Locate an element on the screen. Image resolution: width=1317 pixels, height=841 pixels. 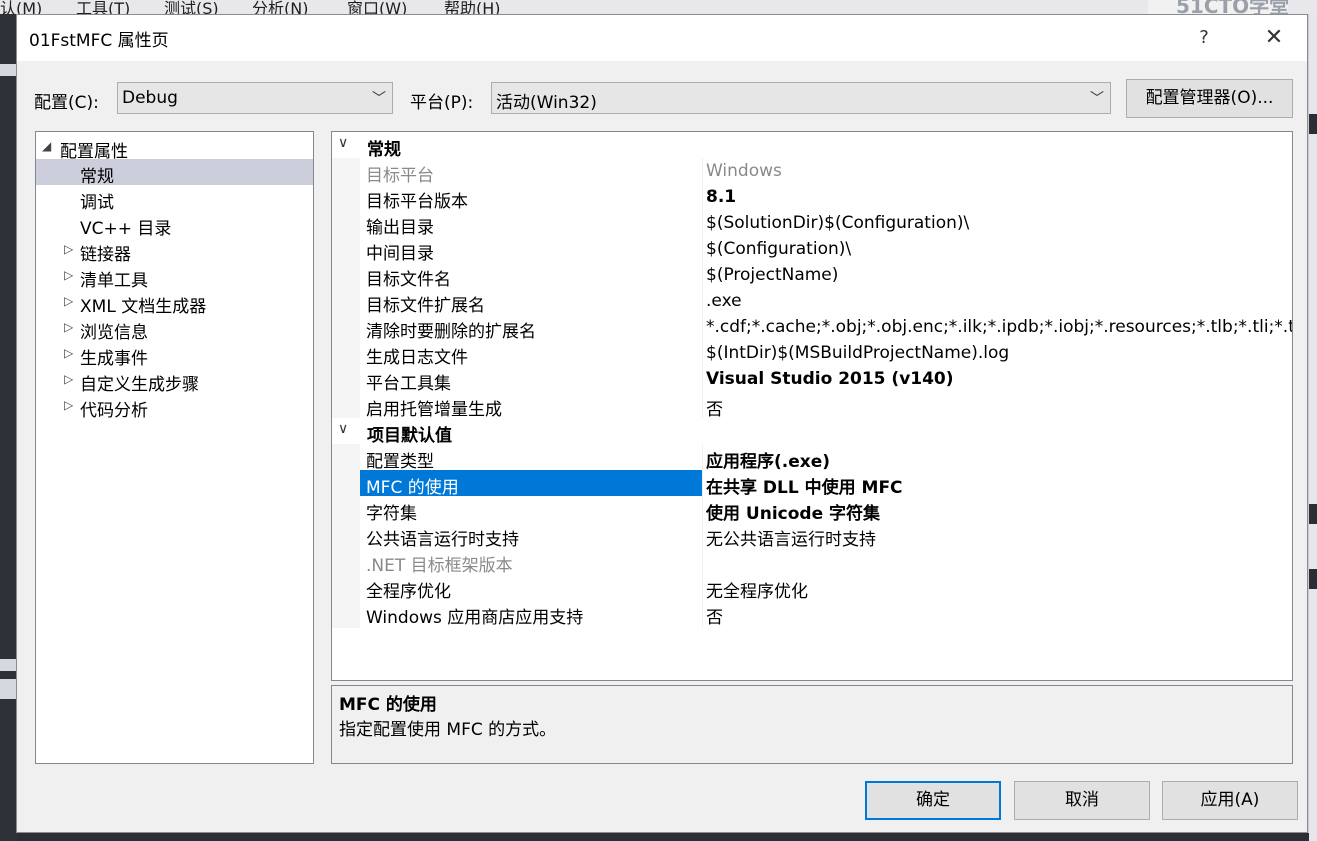
tree-item-label: 自定义生成步骤 is located at coordinates (139, 385).